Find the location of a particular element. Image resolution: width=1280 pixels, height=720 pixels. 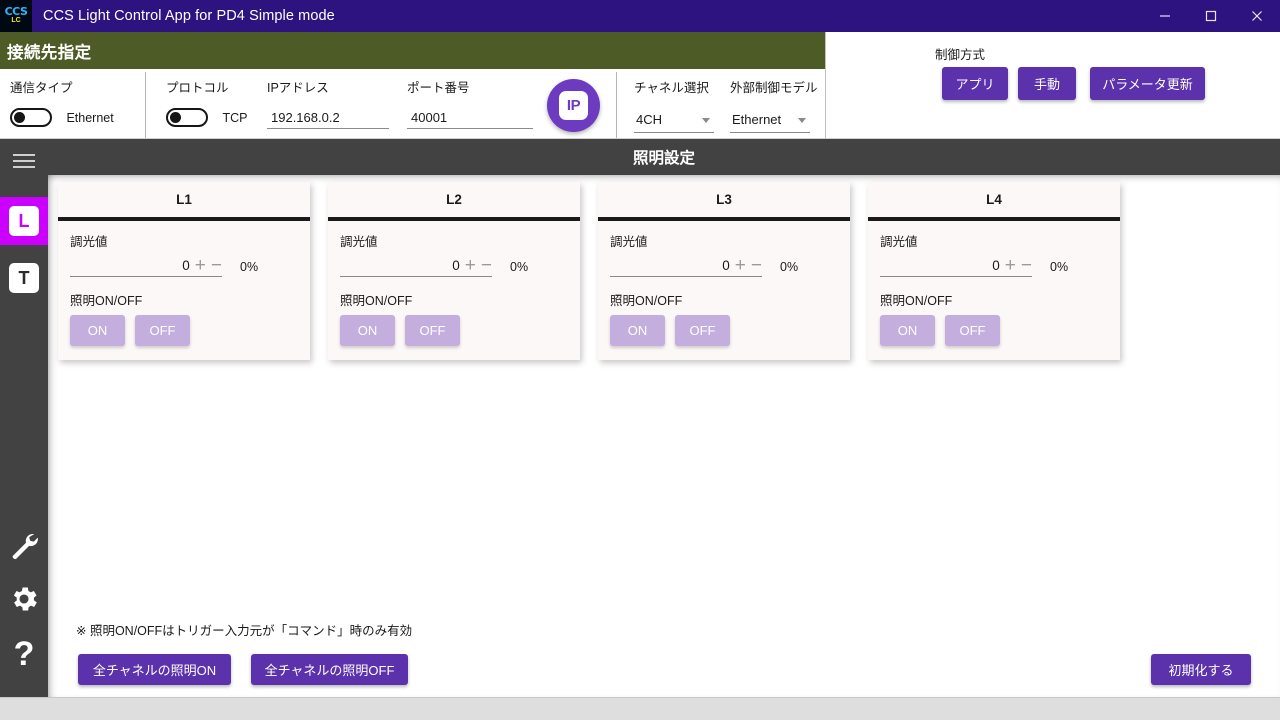

parameter-update-button: パラメータ更新 is located at coordinates (1147, 83).